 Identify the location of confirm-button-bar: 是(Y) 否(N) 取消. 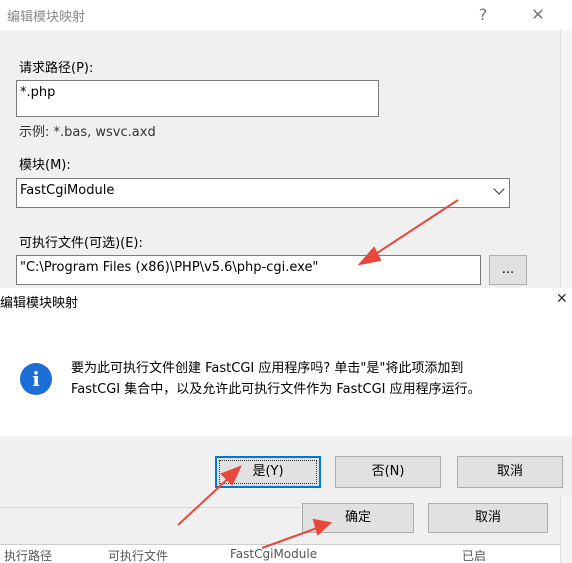
(286, 466).